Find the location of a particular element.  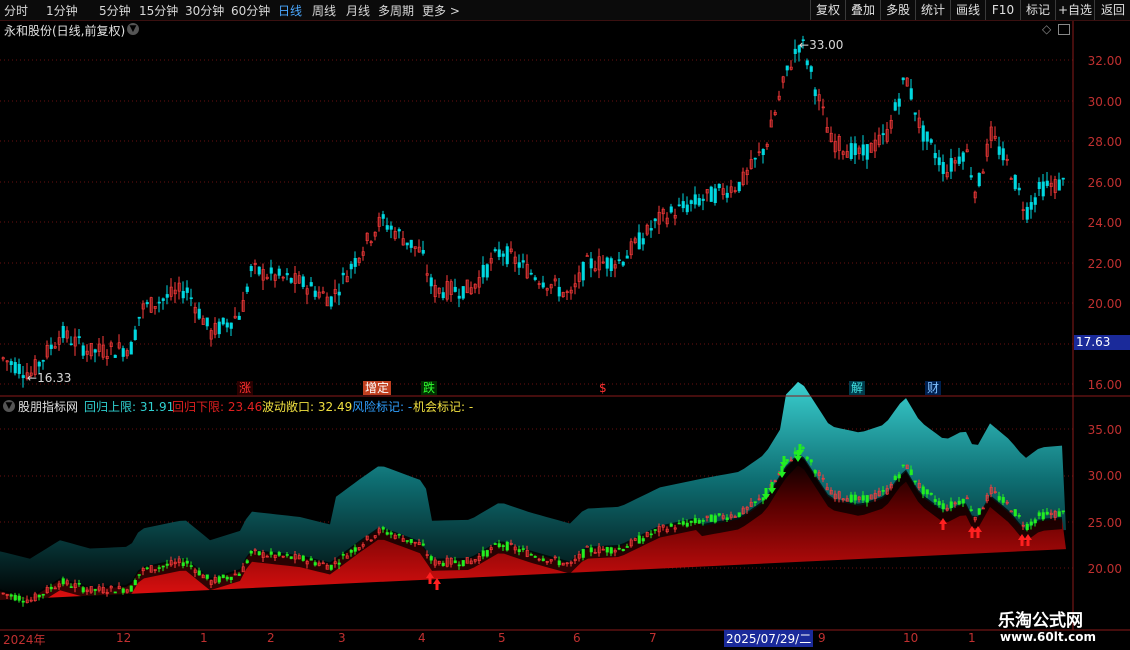

lower-limit-label: 回归下限: 23.46 is located at coordinates (217, 407).